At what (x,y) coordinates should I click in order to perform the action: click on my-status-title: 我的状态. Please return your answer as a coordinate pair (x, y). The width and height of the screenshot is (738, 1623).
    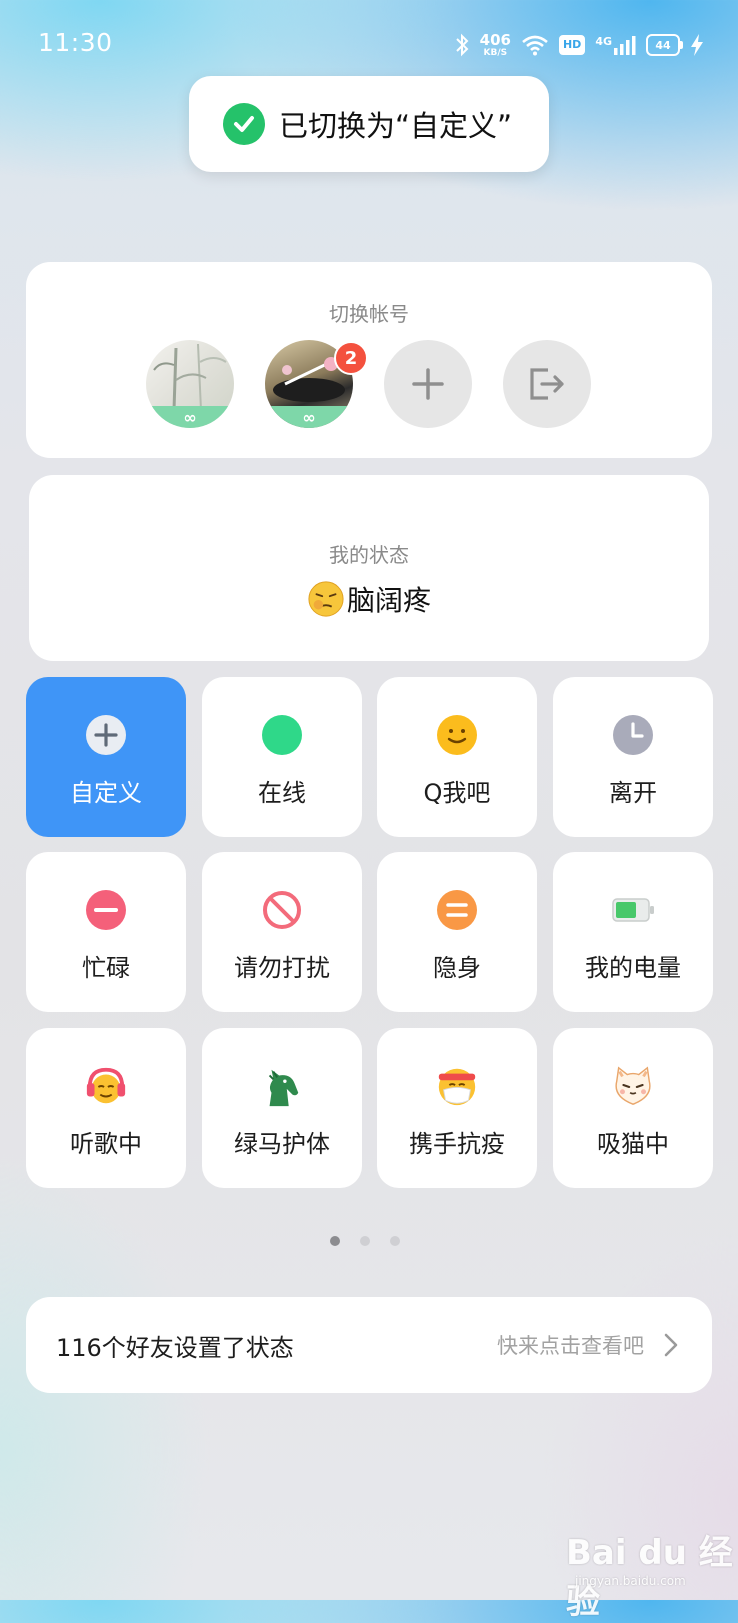
    Looking at the image, I should click on (369, 555).